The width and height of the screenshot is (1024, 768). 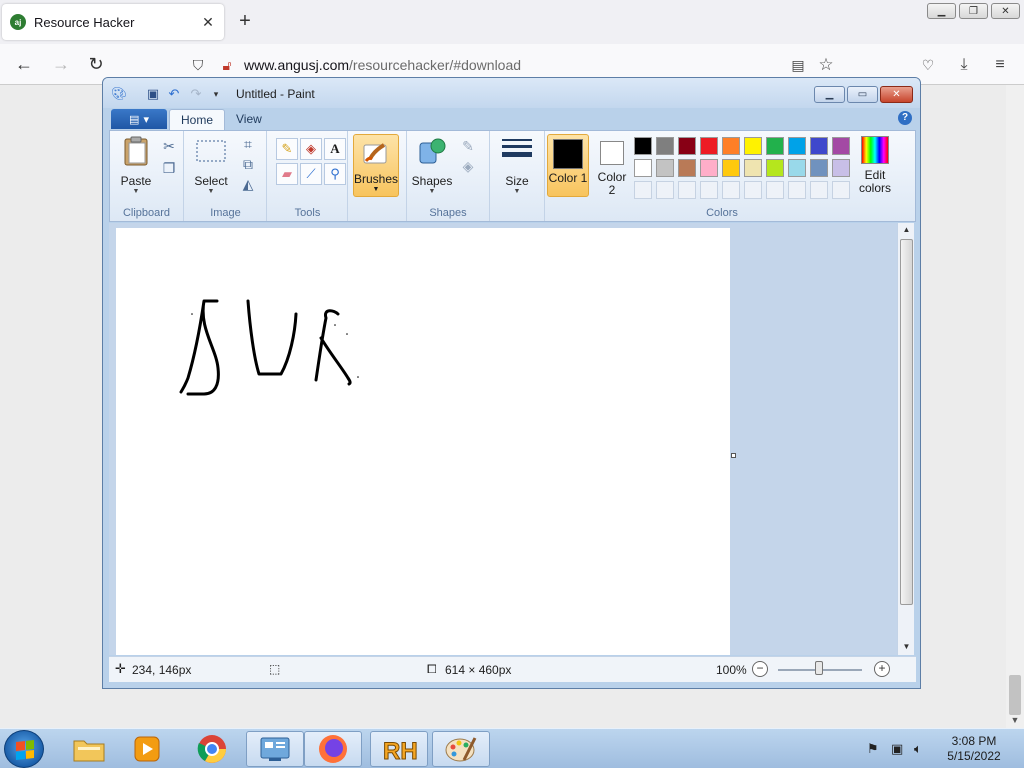 What do you see at coordinates (174, 94) in the screenshot?
I see `undo-icon: ↶` at bounding box center [174, 94].